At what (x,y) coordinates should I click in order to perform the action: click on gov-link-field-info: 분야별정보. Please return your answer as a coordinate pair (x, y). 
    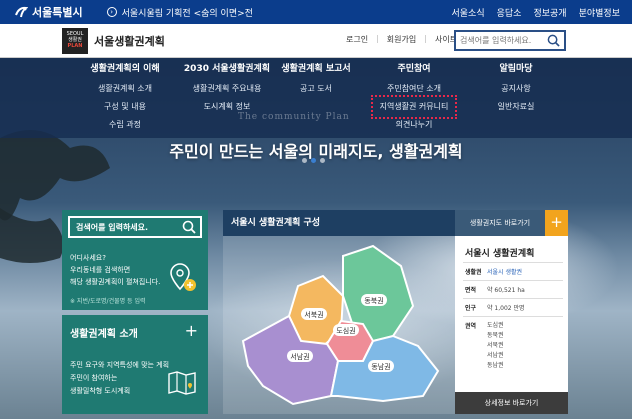
    Looking at the image, I should click on (599, 12).